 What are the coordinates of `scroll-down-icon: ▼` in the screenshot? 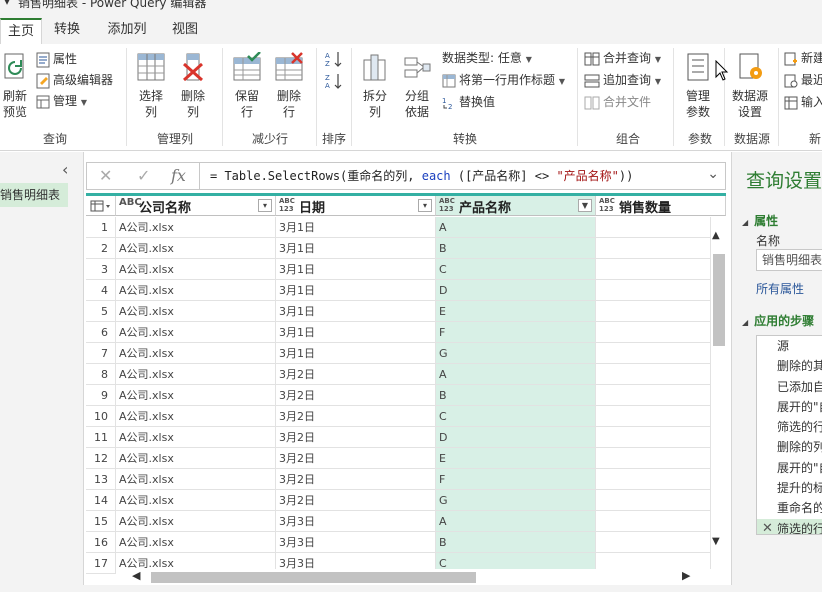 It's located at (716, 541).